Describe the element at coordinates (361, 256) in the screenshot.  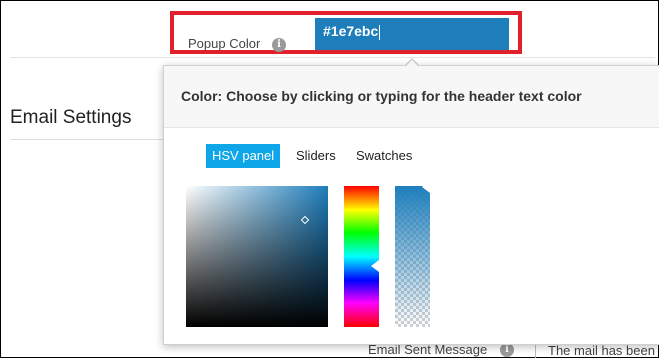
I see `hue-slider` at that location.